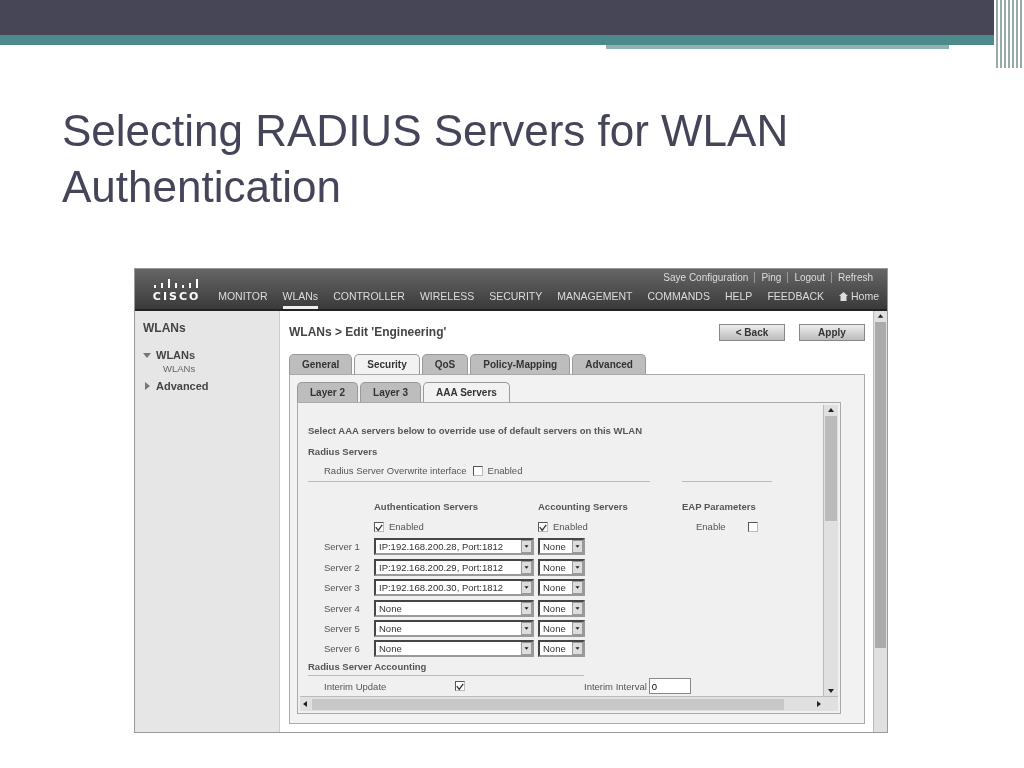 This screenshot has height=768, width=1024. Describe the element at coordinates (830, 550) in the screenshot. I see `vertical-scrollbar` at that location.